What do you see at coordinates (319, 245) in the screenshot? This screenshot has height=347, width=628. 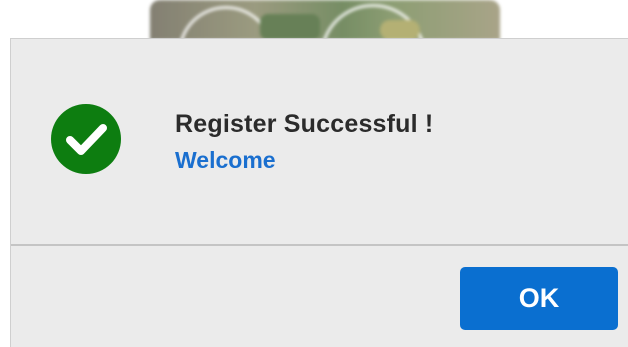 I see `divider` at bounding box center [319, 245].